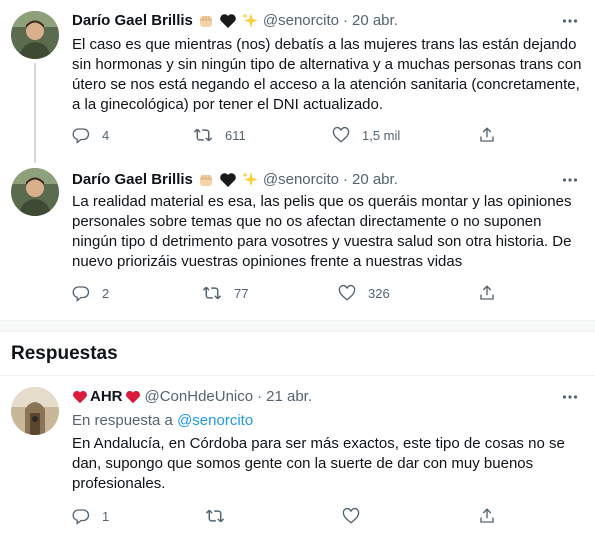  What do you see at coordinates (215, 420) in the screenshot?
I see `replying-to-mention: @senorcito` at bounding box center [215, 420].